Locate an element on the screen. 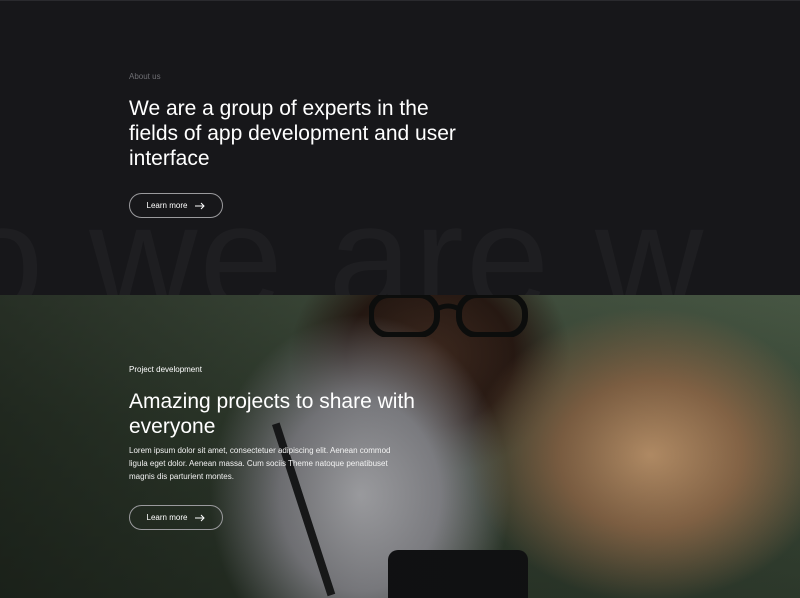 This screenshot has height=598, width=800. about-learn-more-button: Learn more is located at coordinates (176, 205).